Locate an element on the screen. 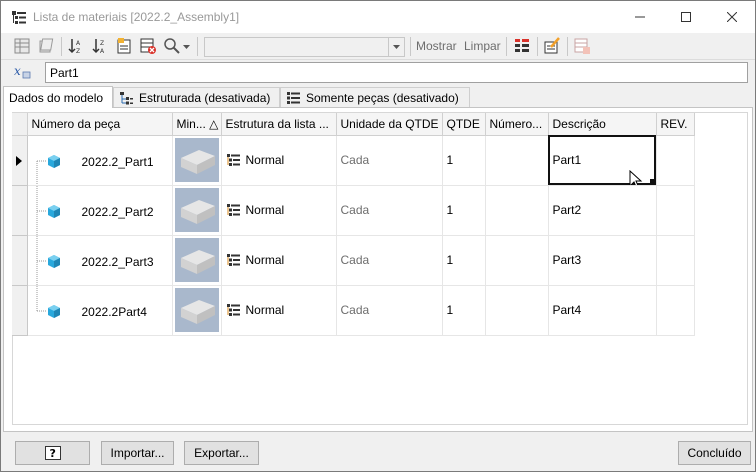 This screenshot has width=756, height=472. tab-label: Dados do modelo is located at coordinates (56, 97).